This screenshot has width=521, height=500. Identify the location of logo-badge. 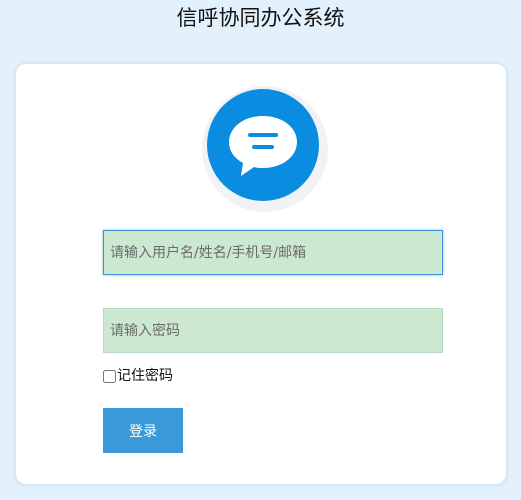
(263, 145).